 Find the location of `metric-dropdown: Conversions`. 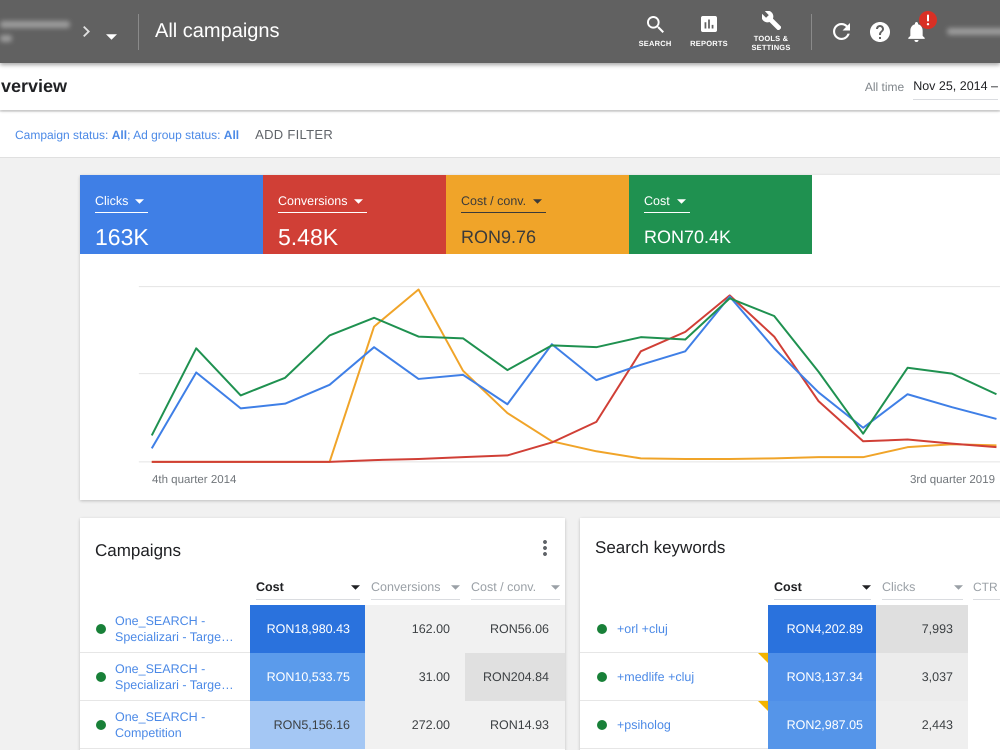

metric-dropdown: Conversions is located at coordinates (323, 203).